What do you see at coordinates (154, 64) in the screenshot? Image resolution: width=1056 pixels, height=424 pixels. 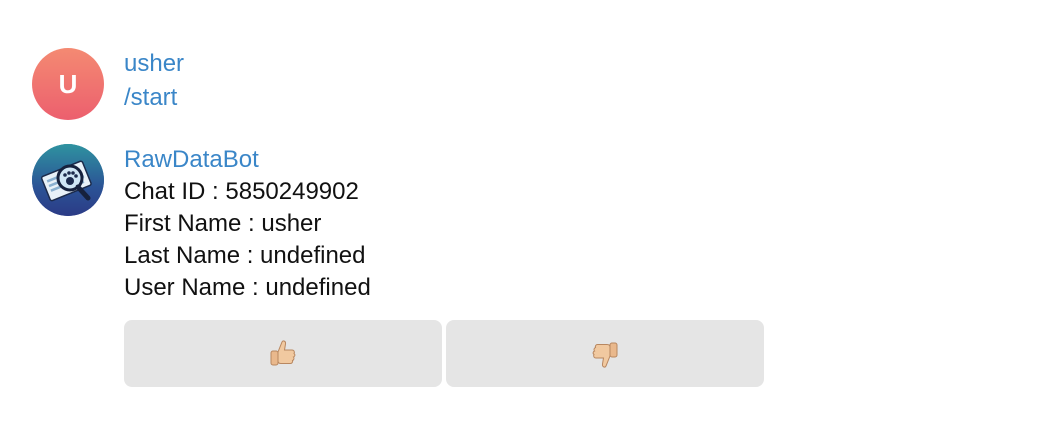 I see `sender-name: usher` at bounding box center [154, 64].